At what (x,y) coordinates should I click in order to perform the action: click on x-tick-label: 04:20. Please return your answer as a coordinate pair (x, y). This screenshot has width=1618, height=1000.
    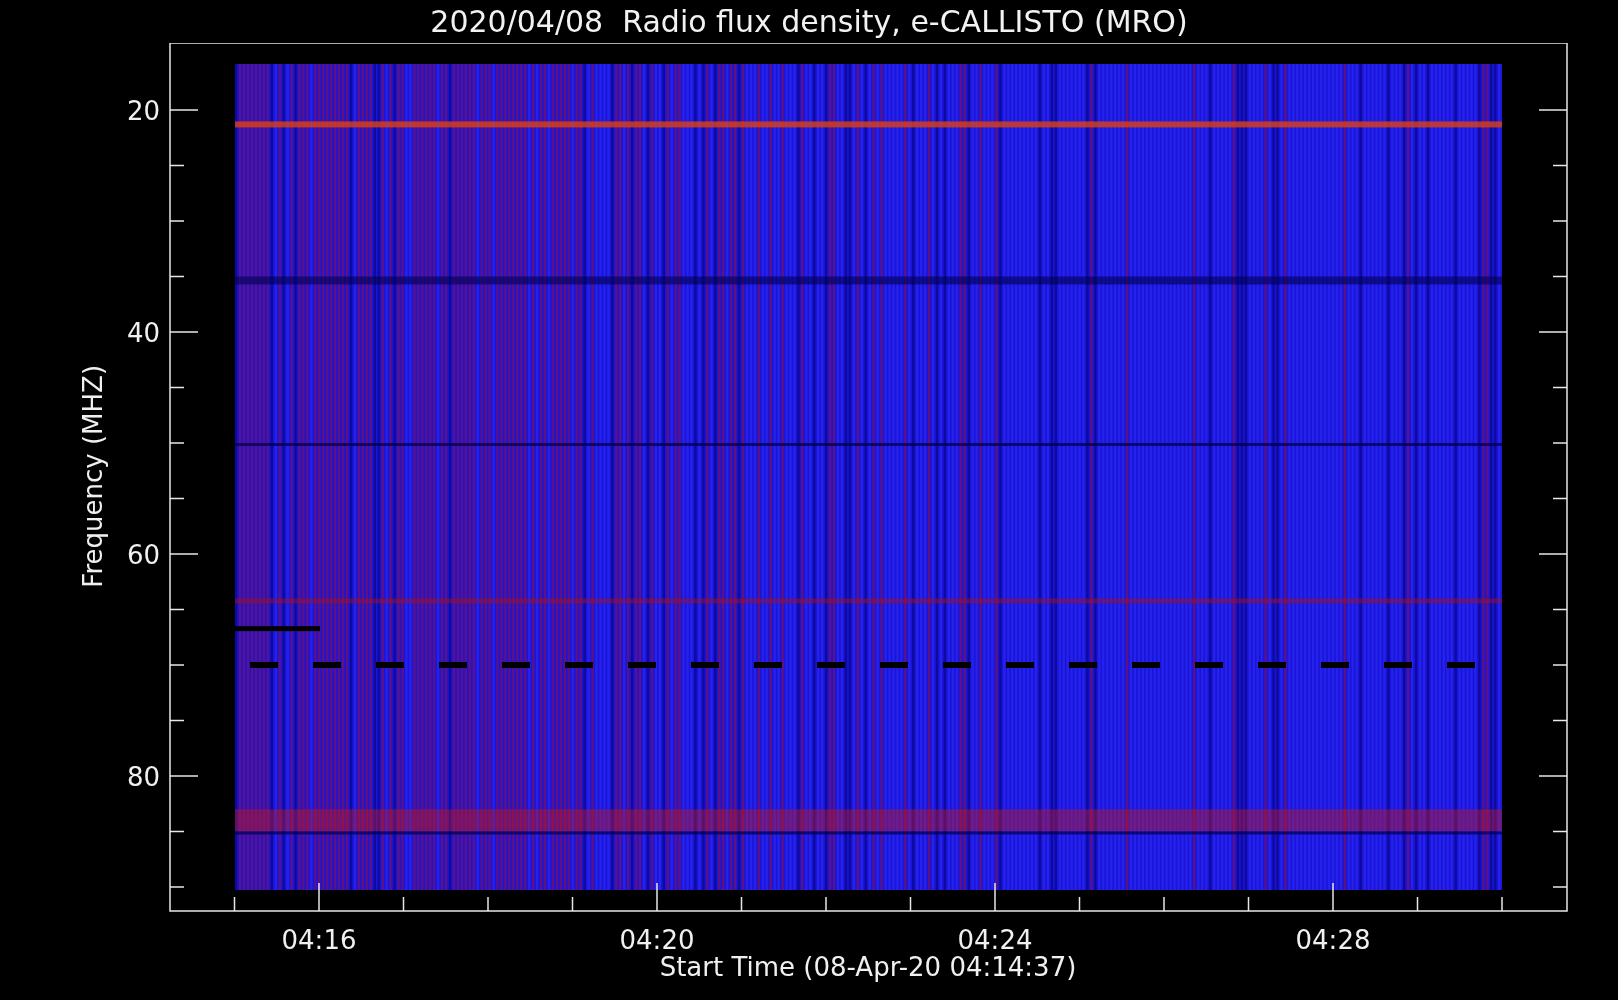
    Looking at the image, I should click on (657, 940).